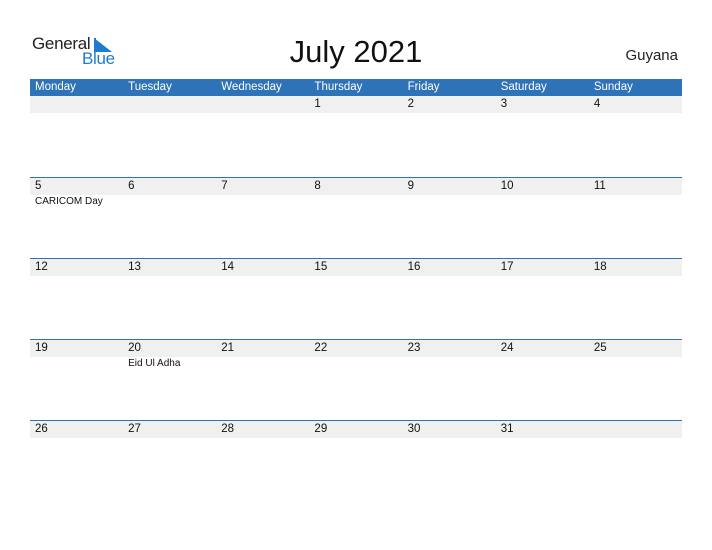 The image size is (712, 550). I want to click on day-number: 30, so click(414, 429).